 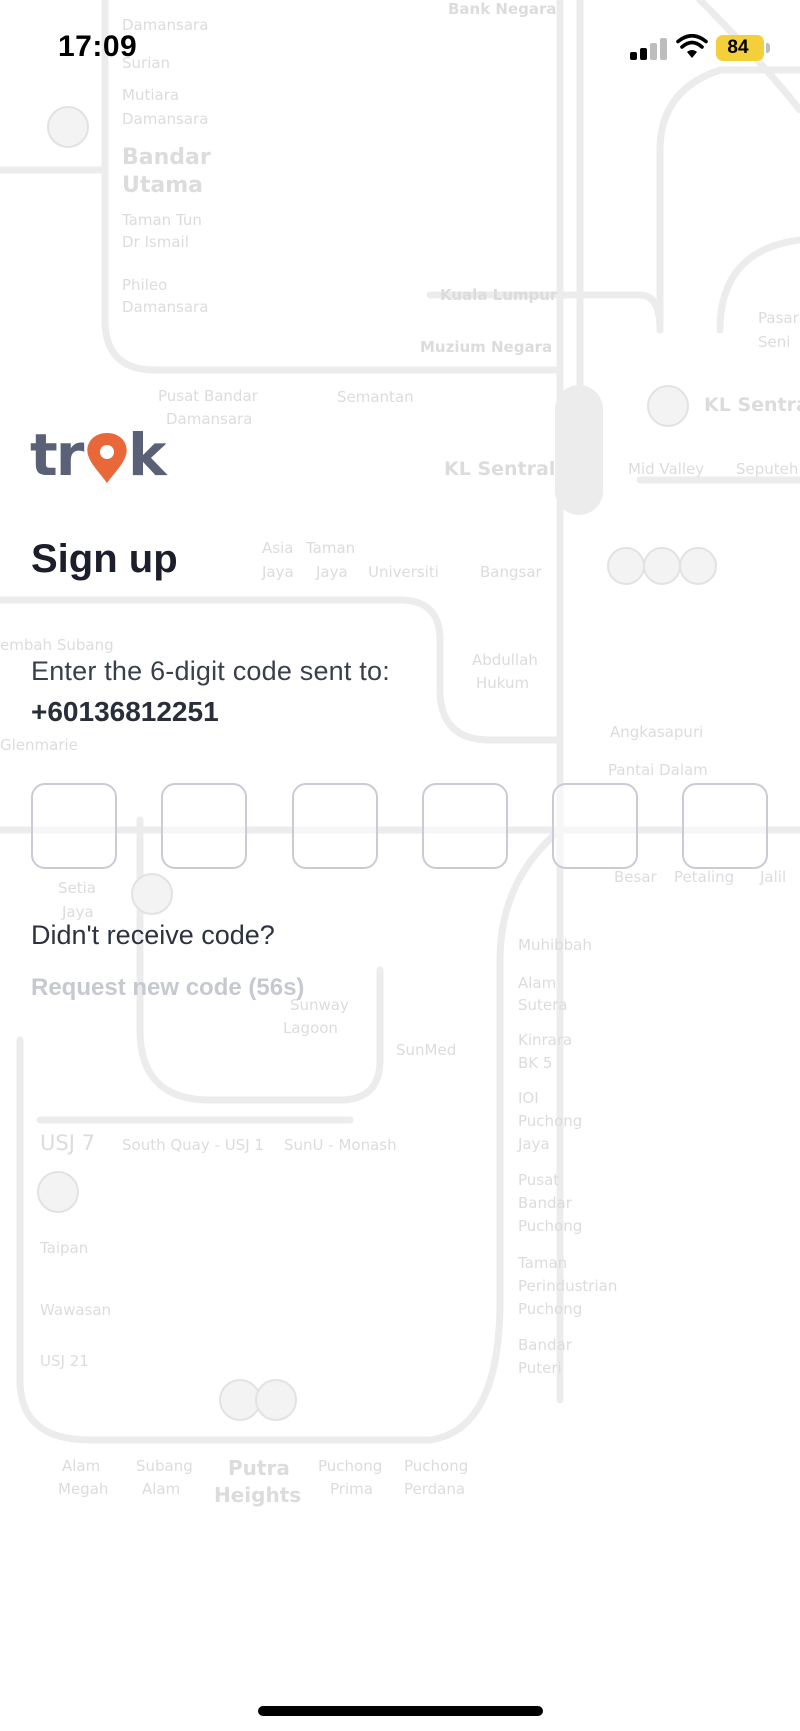 I want to click on otp-input-group, so click(x=401, y=826).